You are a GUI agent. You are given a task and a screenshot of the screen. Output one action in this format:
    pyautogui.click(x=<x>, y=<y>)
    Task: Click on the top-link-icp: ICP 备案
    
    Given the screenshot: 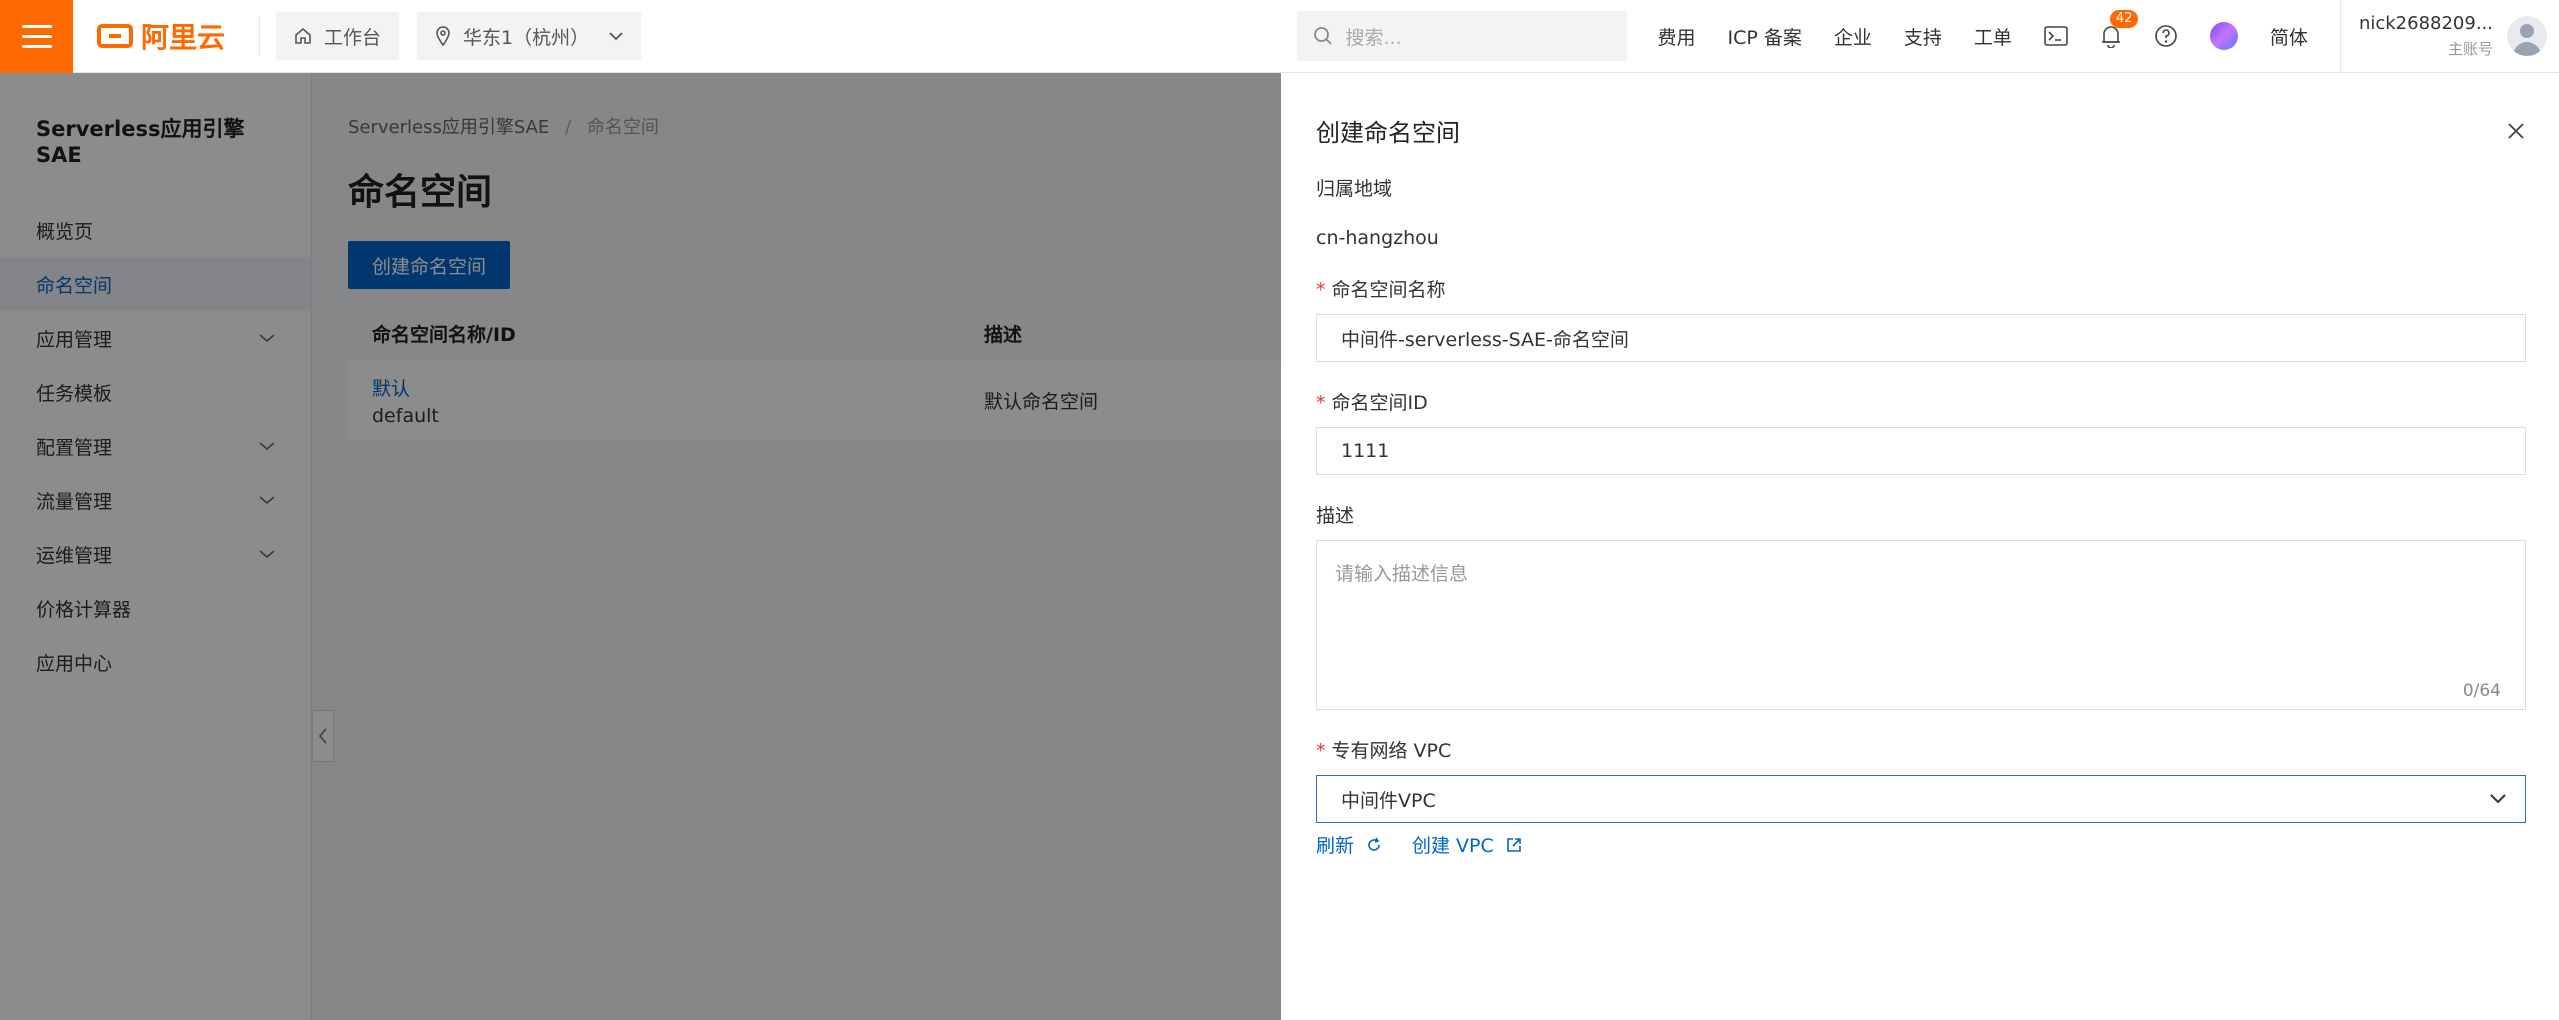 What is the action you would take?
    pyautogui.click(x=1765, y=36)
    